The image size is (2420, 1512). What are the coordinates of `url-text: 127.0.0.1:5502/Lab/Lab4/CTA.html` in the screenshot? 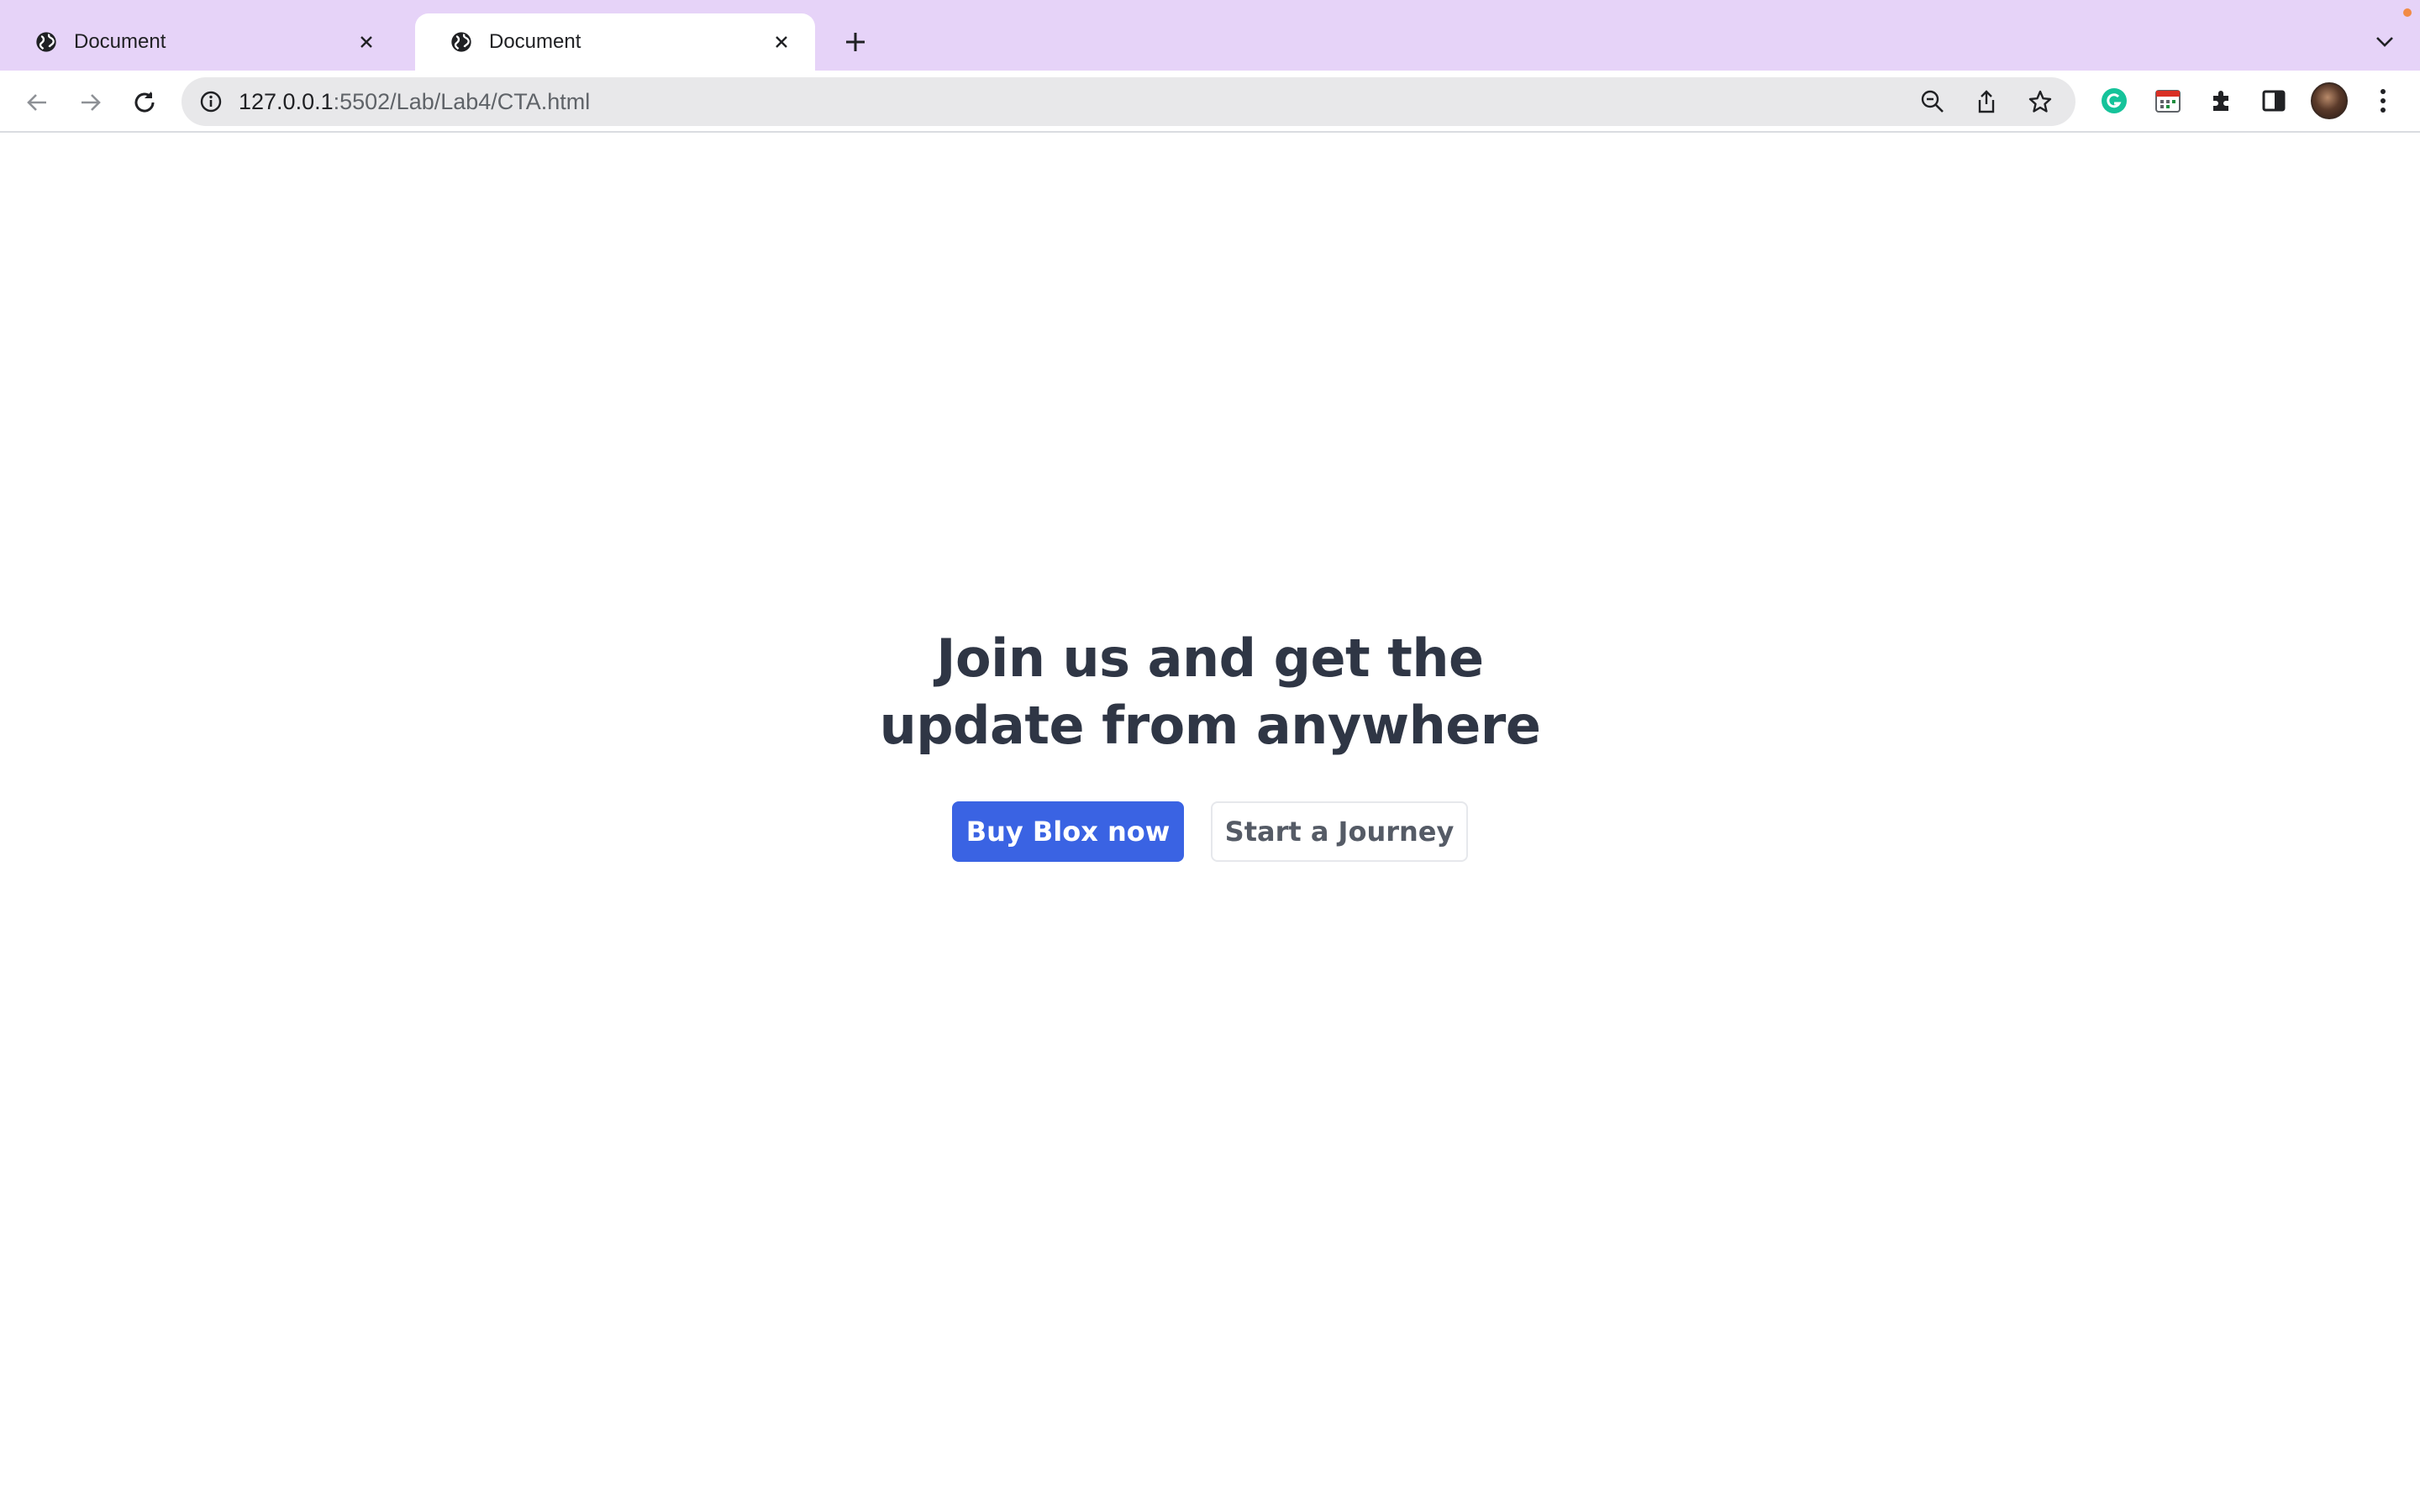 It's located at (1076, 102).